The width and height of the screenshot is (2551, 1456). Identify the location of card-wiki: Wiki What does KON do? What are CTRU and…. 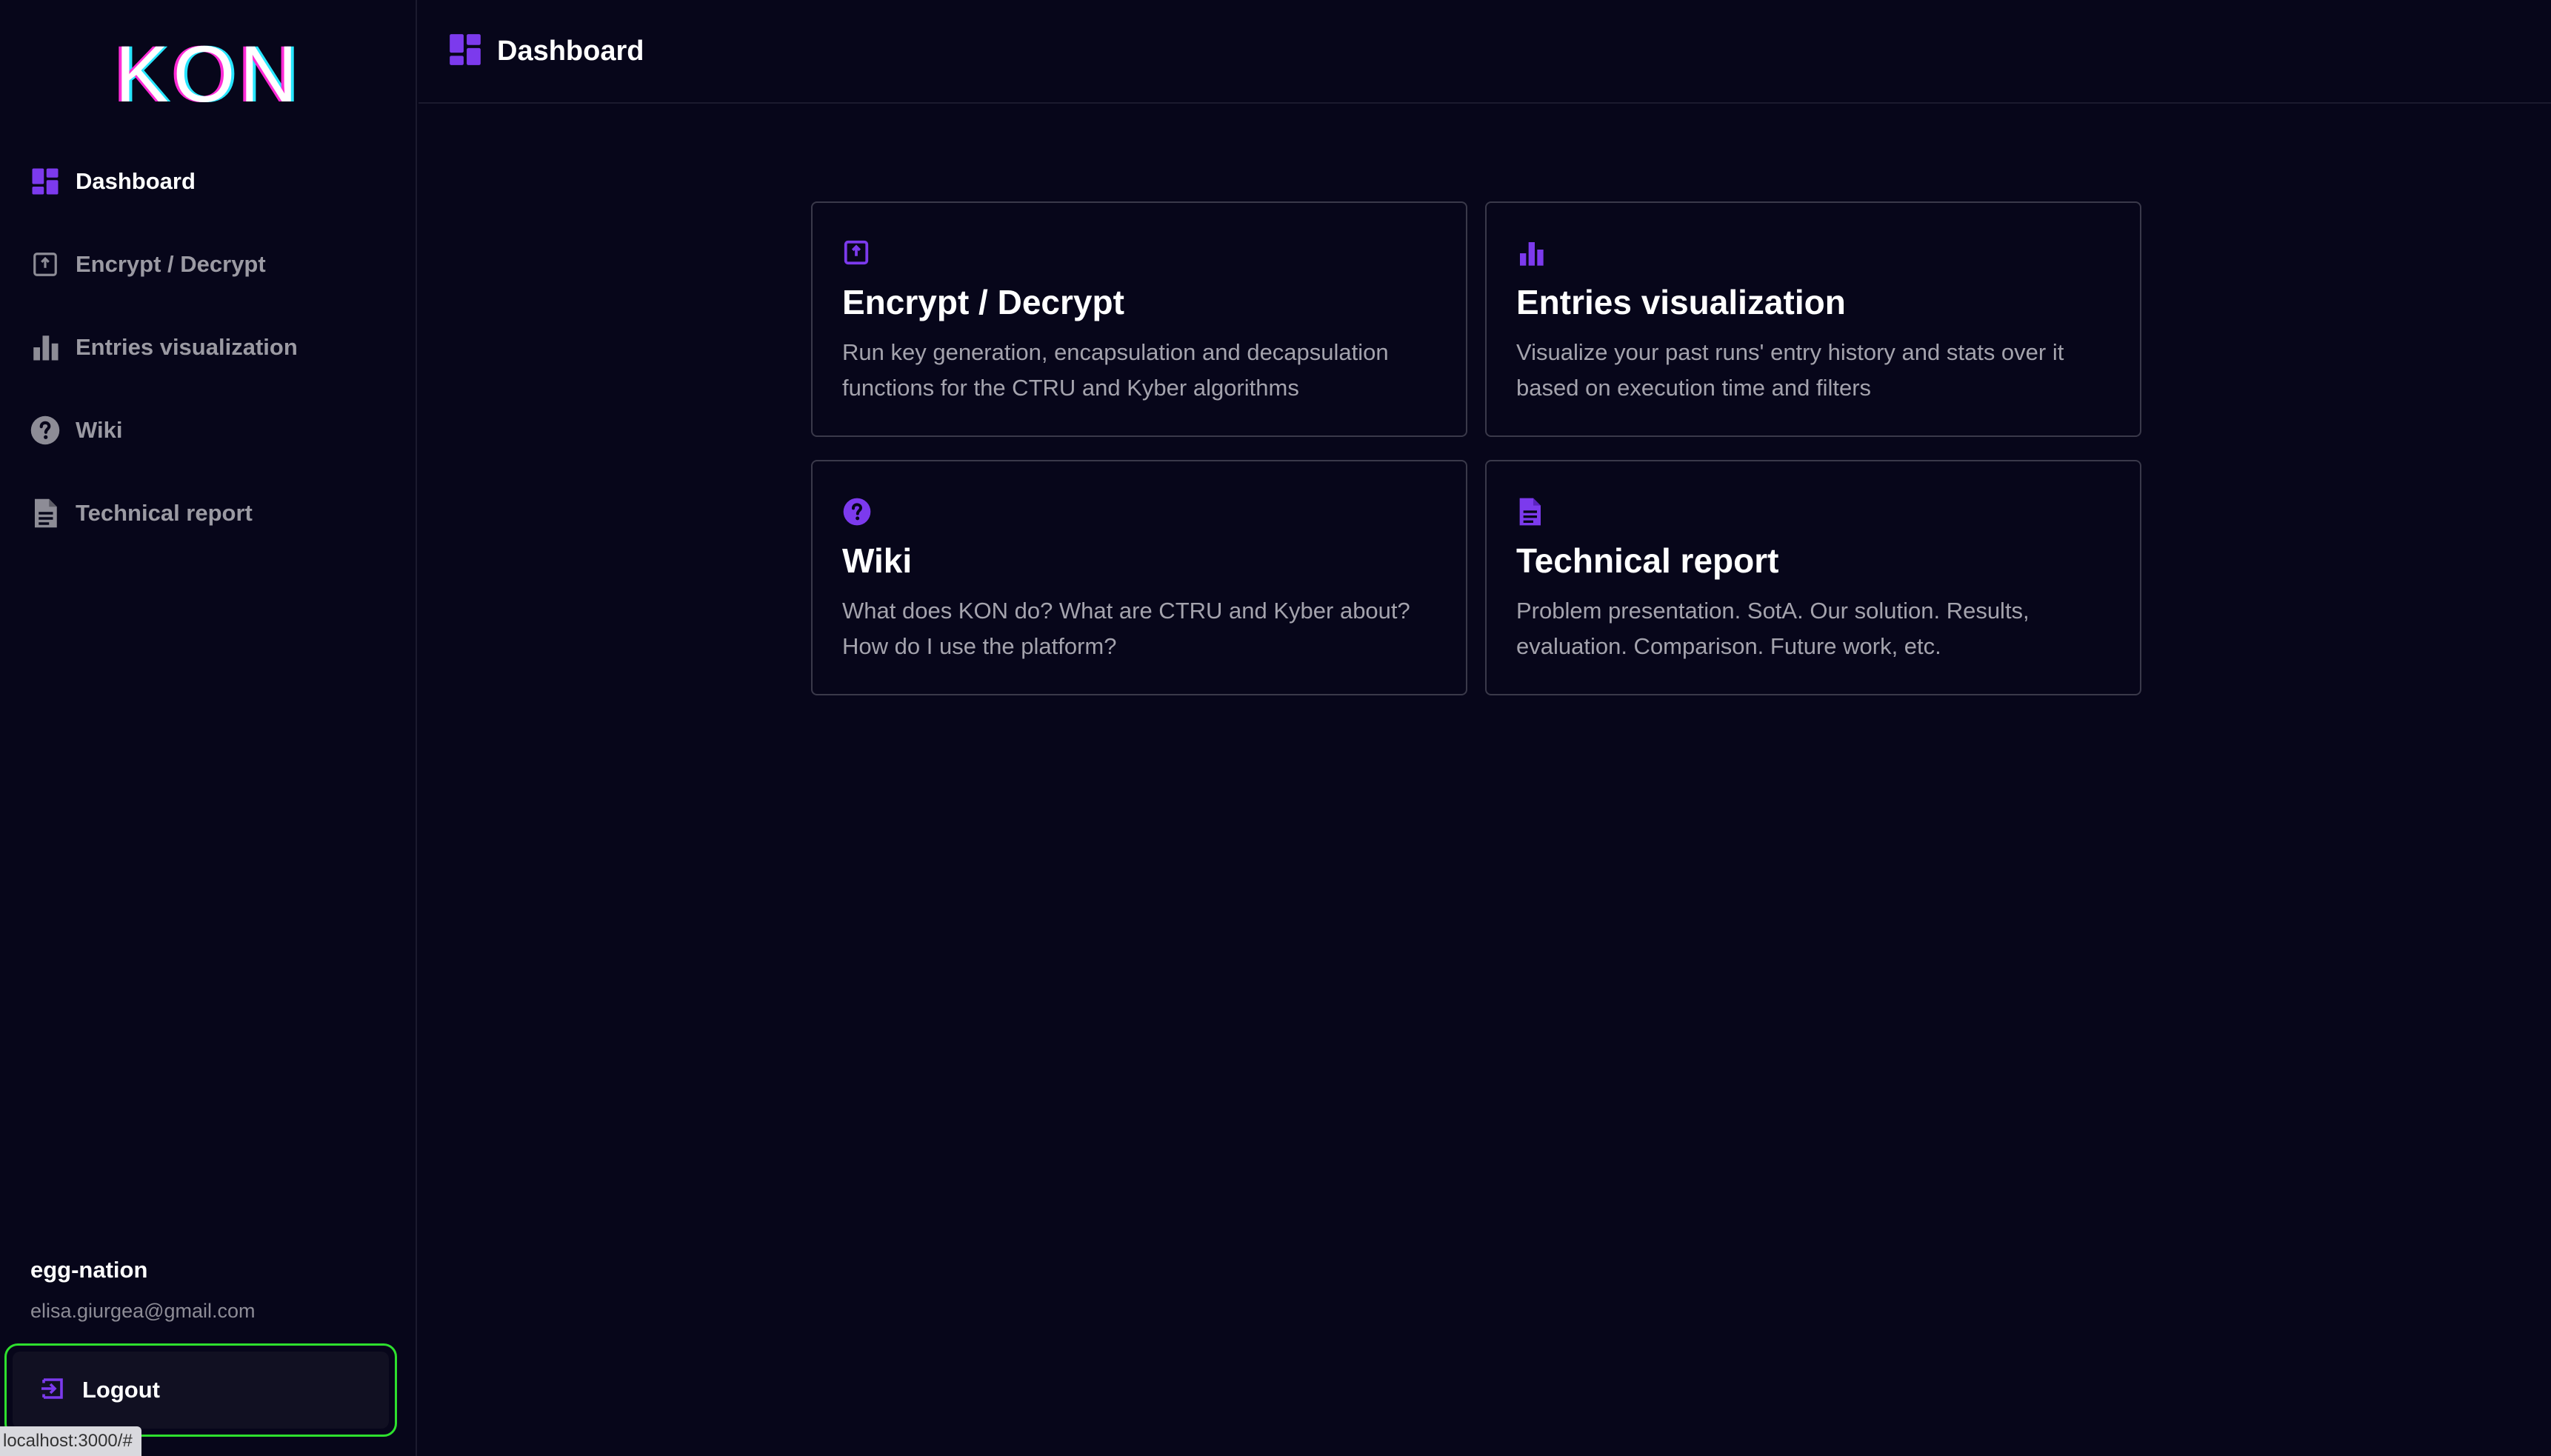
(1139, 577).